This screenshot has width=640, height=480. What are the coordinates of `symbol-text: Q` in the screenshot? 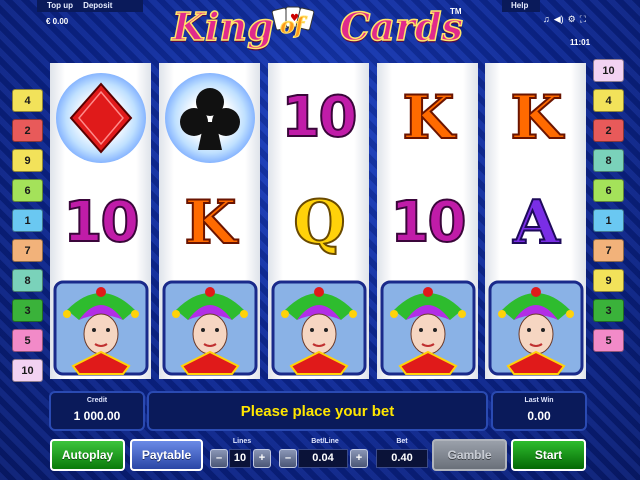 It's located at (319, 222).